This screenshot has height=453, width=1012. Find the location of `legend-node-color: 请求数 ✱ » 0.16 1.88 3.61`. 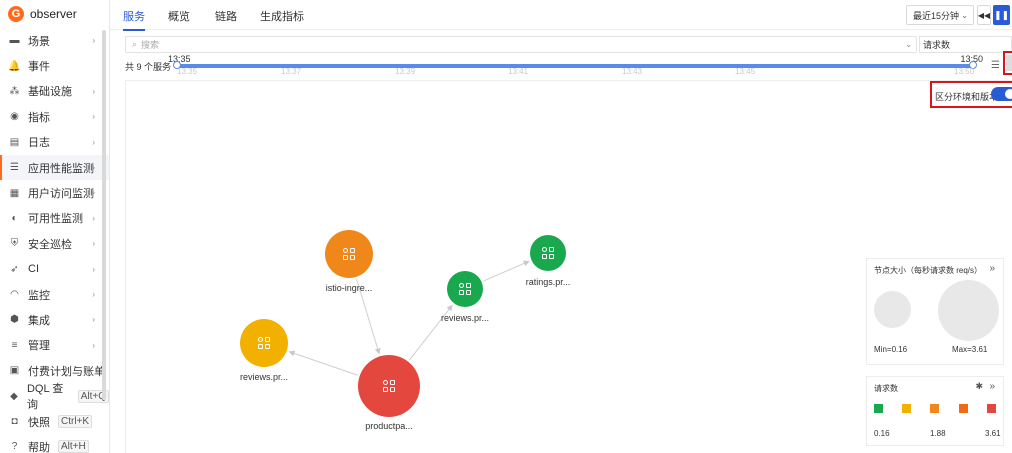

legend-node-color: 请求数 ✱ » 0.16 1.88 3.61 is located at coordinates (935, 411).